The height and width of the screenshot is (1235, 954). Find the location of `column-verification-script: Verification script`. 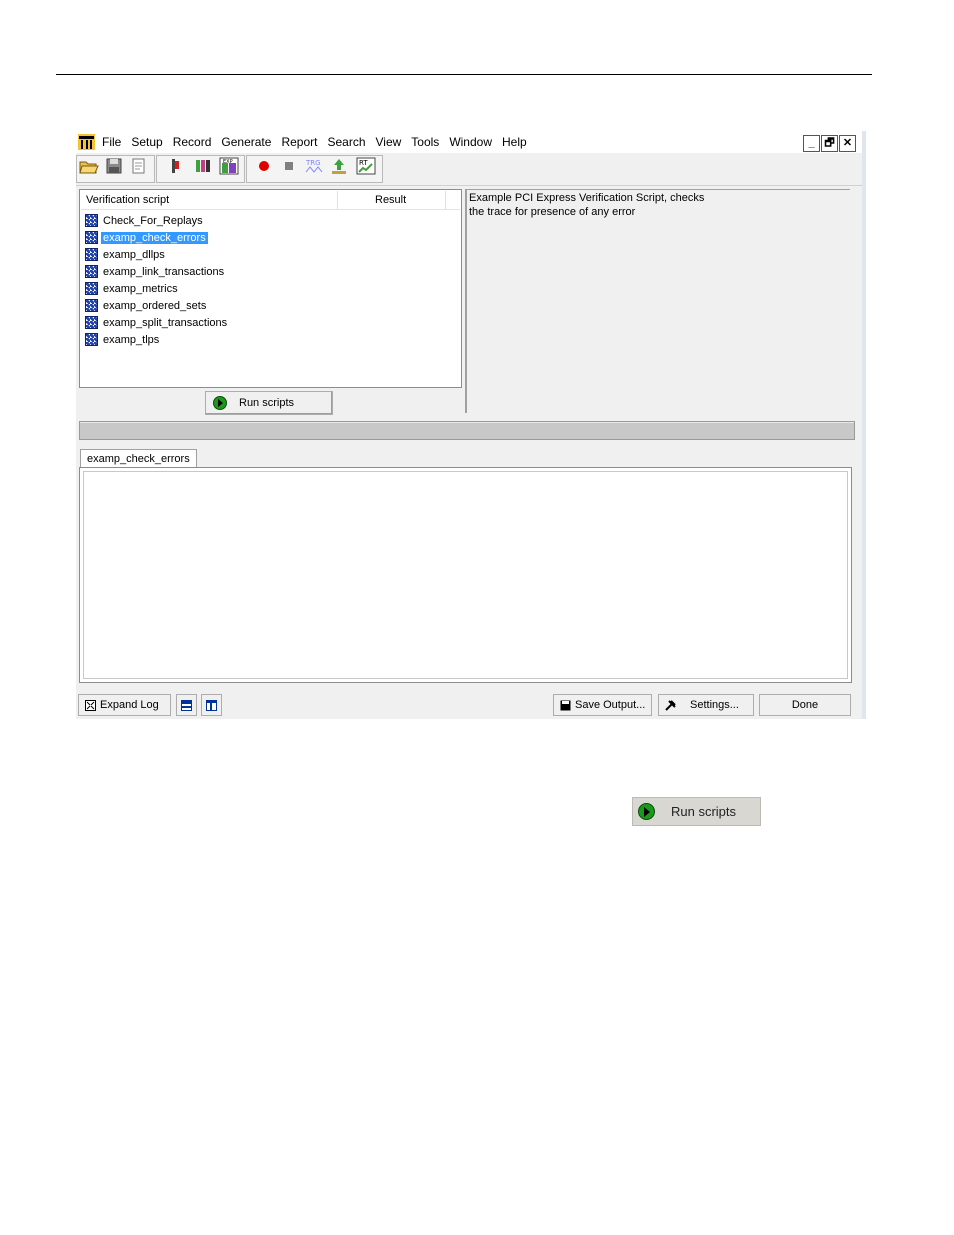

column-verification-script: Verification script is located at coordinates (212, 200).